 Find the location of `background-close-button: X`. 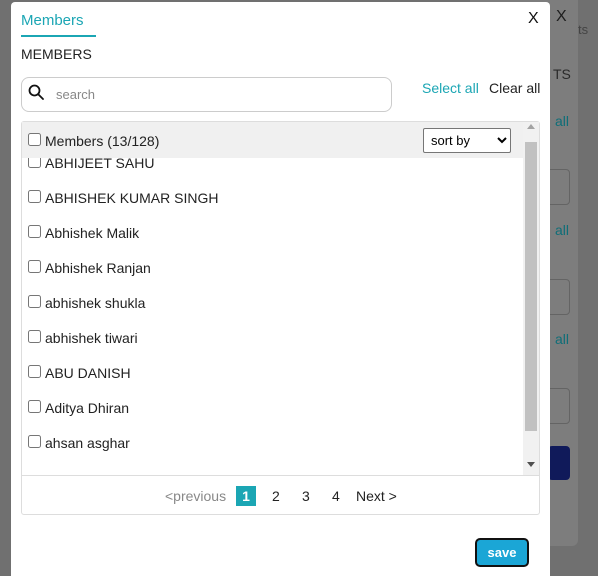

background-close-button: X is located at coordinates (561, 16).